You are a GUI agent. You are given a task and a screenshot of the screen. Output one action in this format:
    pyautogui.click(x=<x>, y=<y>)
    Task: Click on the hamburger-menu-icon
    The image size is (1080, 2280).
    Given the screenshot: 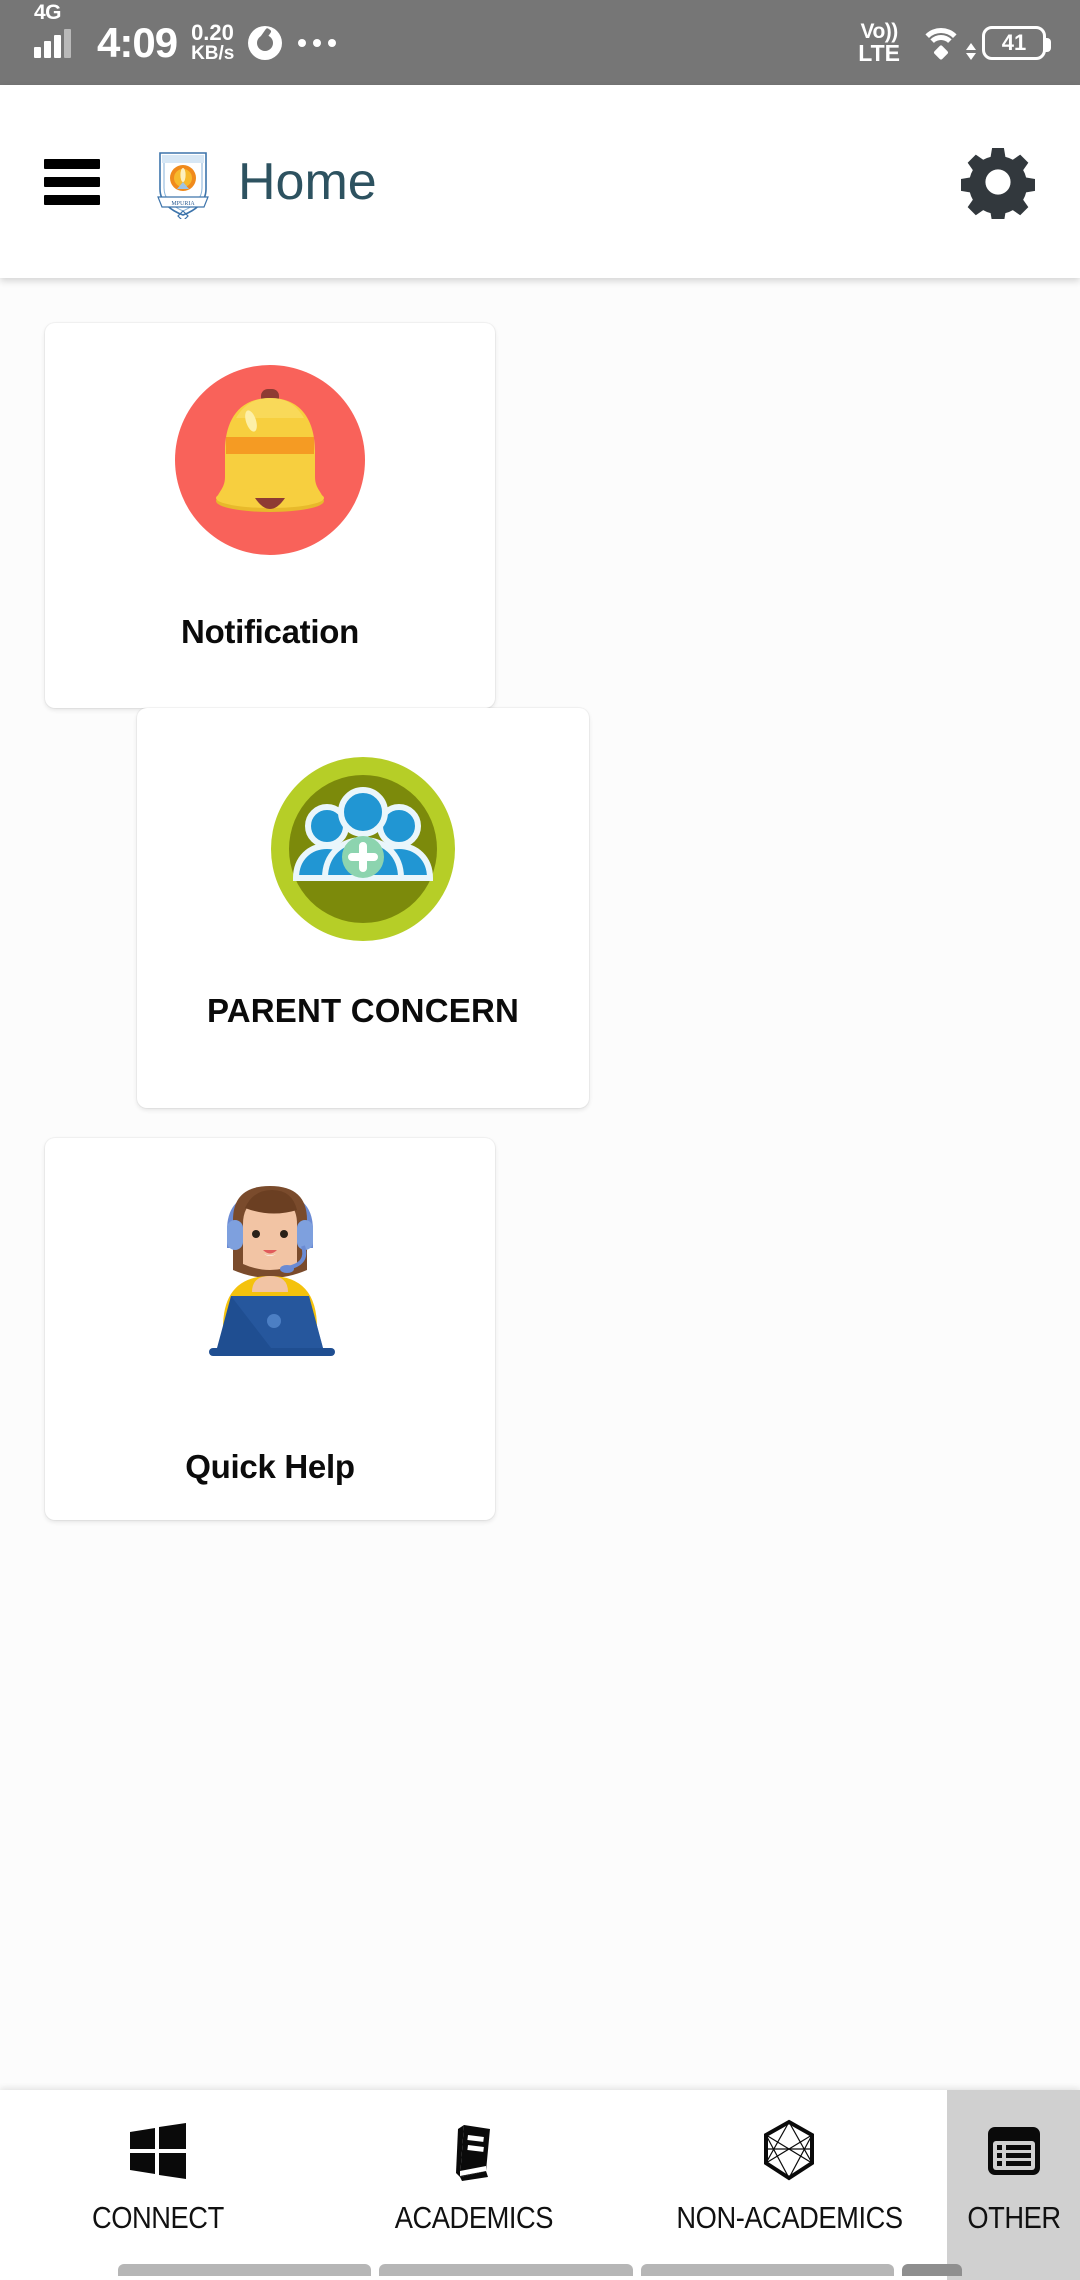 What is the action you would take?
    pyautogui.click(x=72, y=181)
    